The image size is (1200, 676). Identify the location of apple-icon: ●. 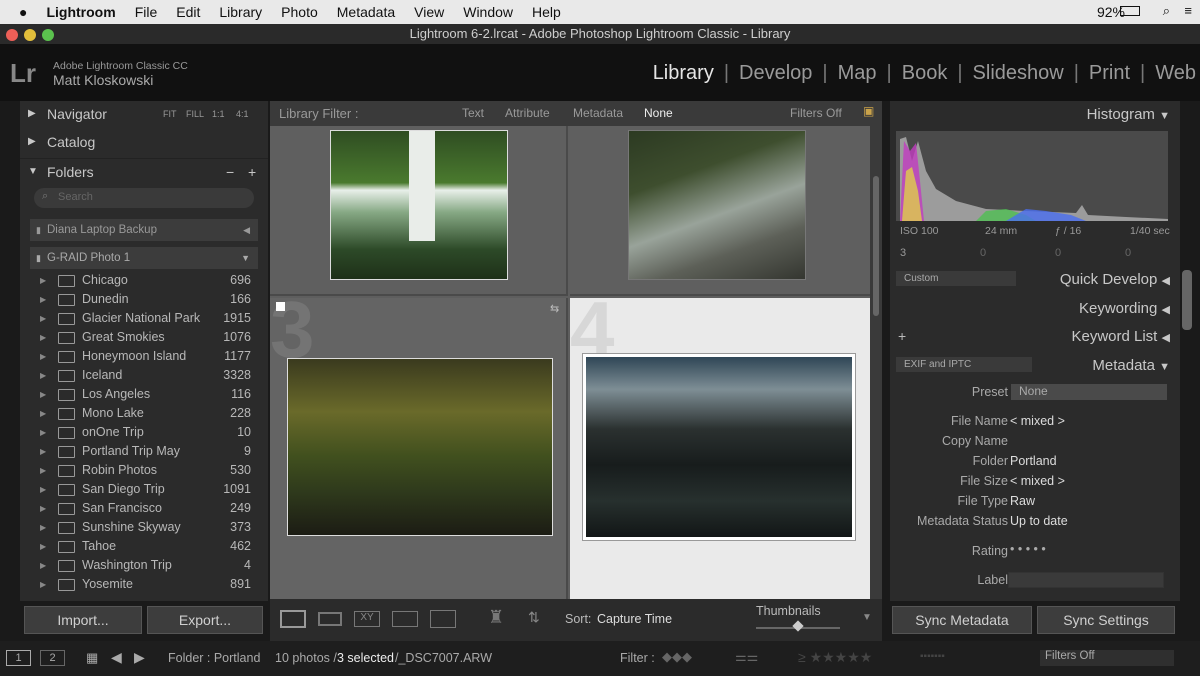
(23, 12).